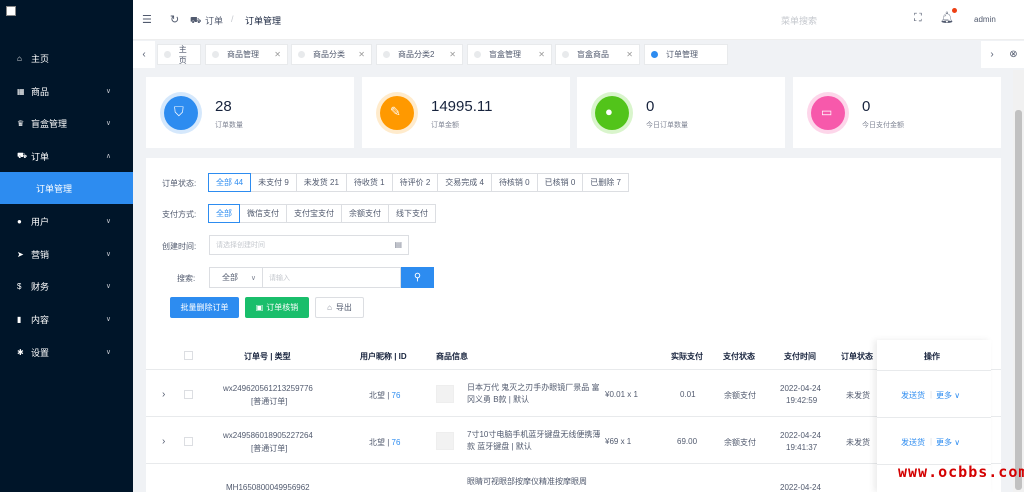 The width and height of the screenshot is (1024, 492). Describe the element at coordinates (397, 113) in the screenshot. I see `tag-icon: ✎` at that location.